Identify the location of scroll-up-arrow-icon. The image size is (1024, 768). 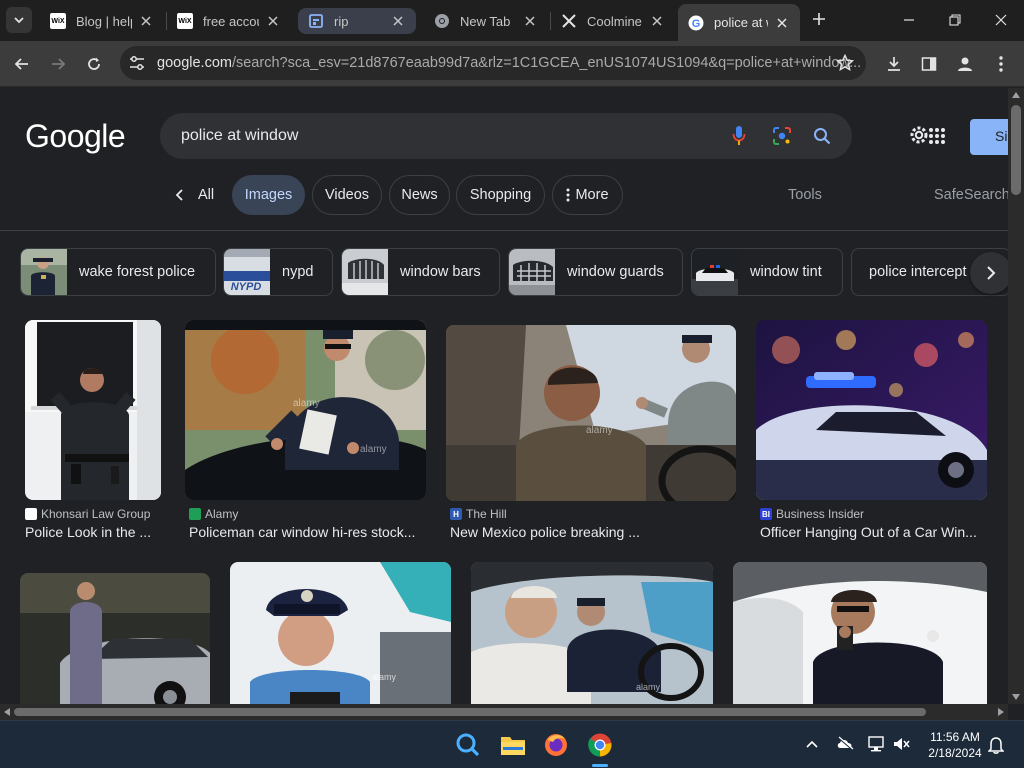
(1016, 95).